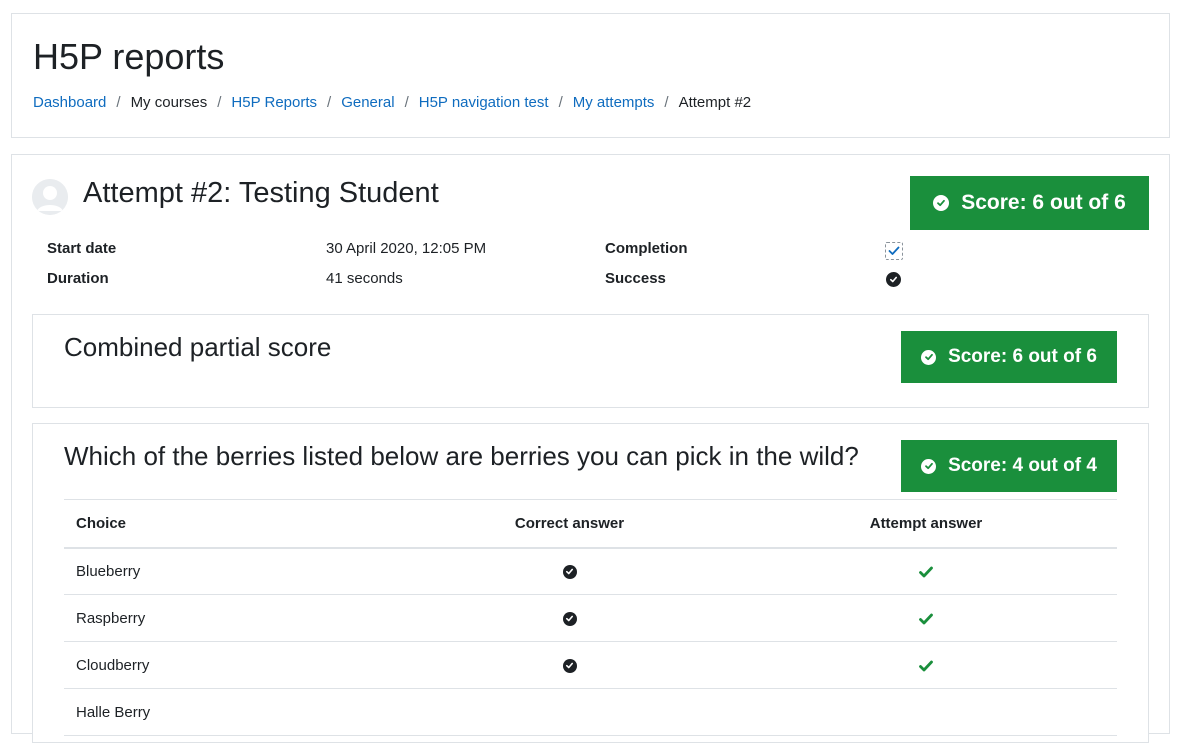 This screenshot has height=743, width=1179. What do you see at coordinates (234, 571) in the screenshot?
I see `choice-cell: Blueberry` at bounding box center [234, 571].